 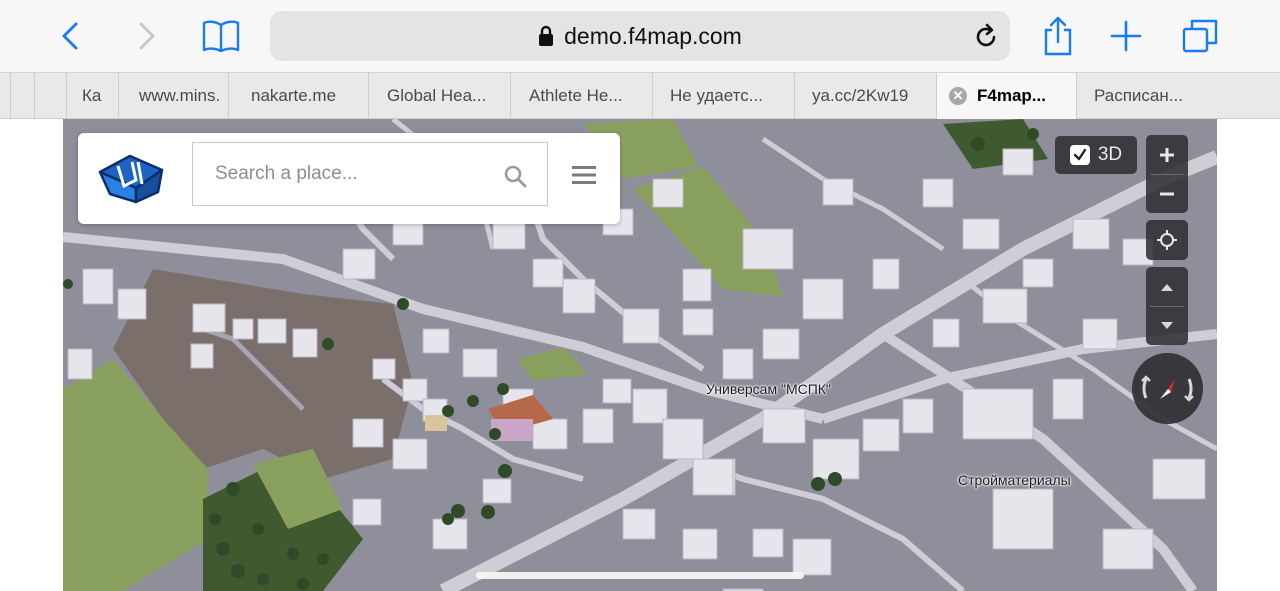 What do you see at coordinates (515, 176) in the screenshot?
I see `search-icon` at bounding box center [515, 176].